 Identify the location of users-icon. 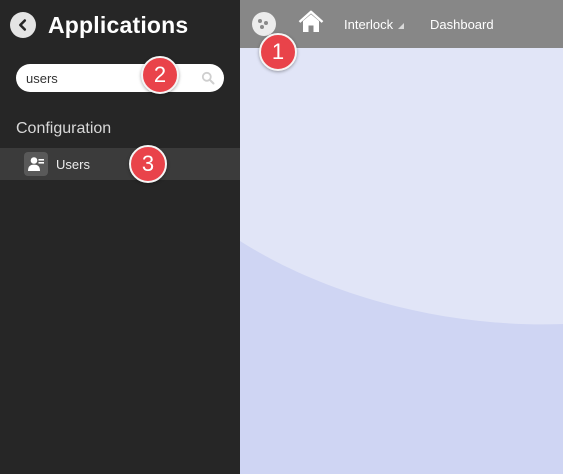
(36, 164).